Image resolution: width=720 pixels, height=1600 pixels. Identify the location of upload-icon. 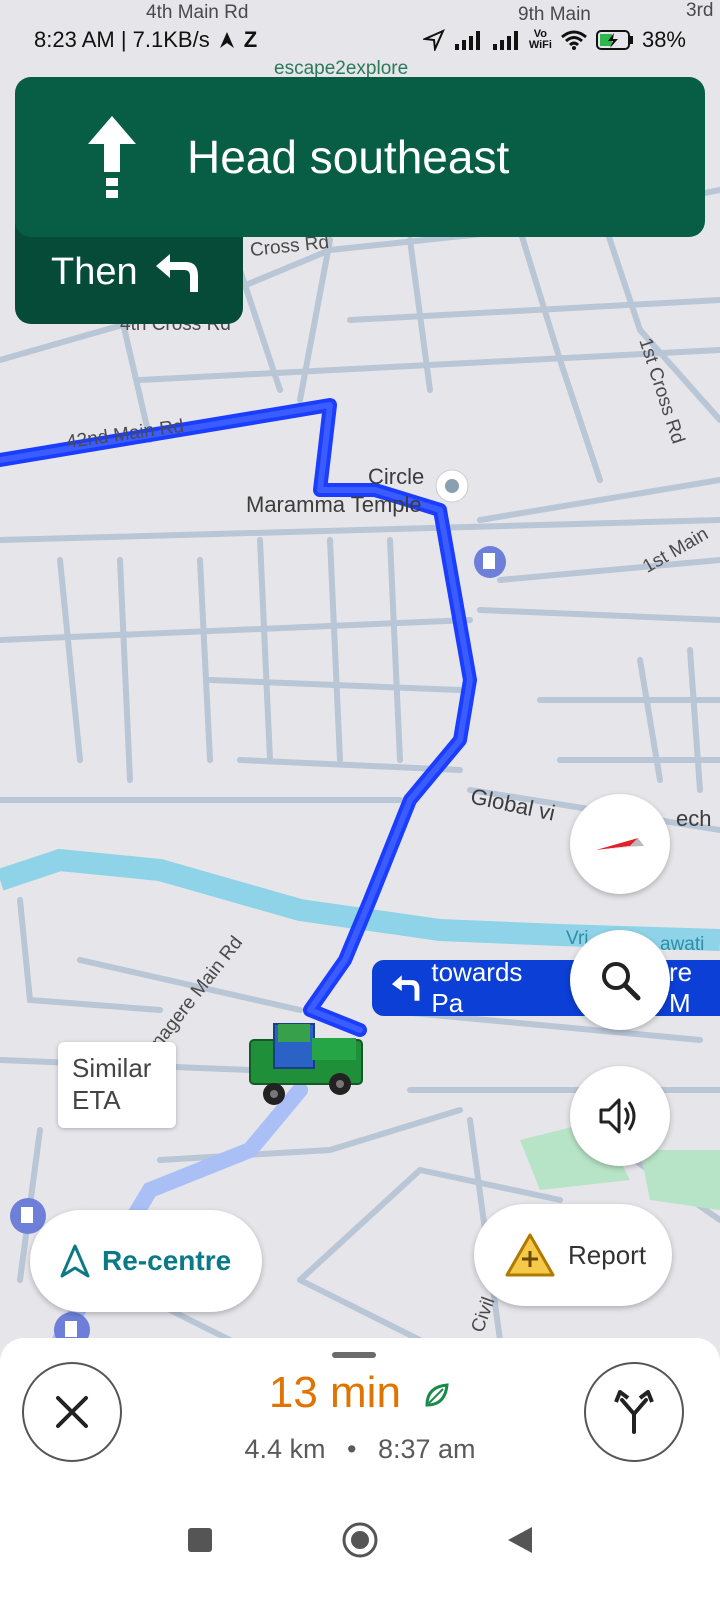
(227, 40).